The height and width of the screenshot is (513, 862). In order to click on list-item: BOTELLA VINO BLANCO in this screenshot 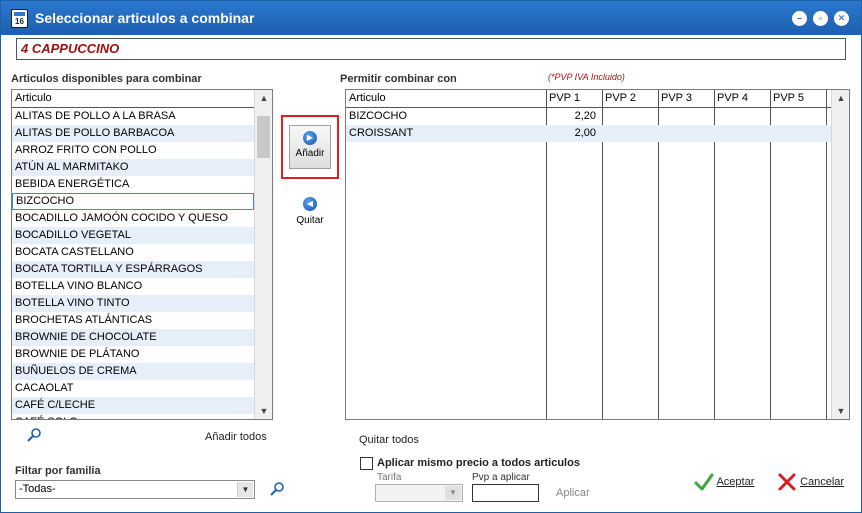, I will do `click(133, 286)`.